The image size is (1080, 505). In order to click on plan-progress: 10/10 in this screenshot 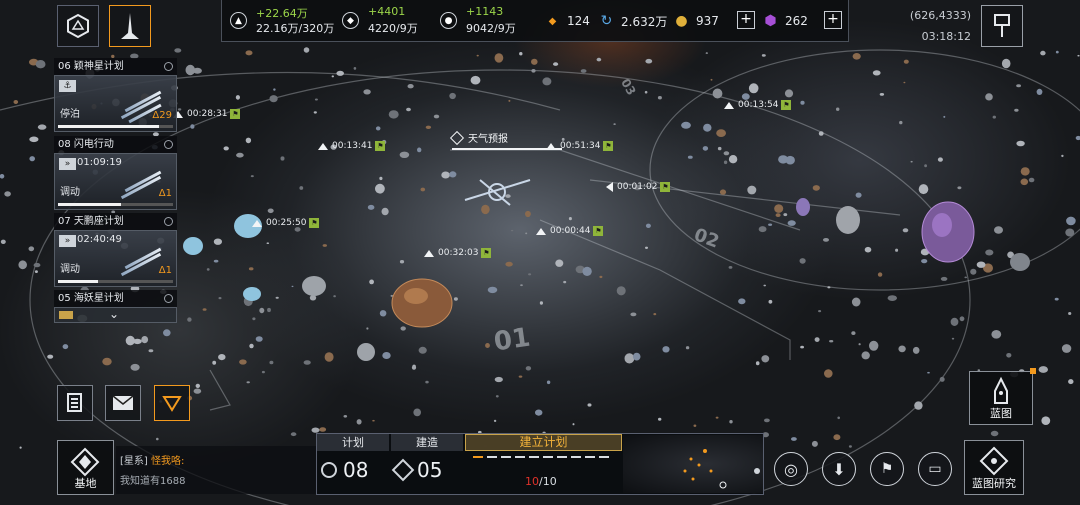, I will do `click(541, 481)`.